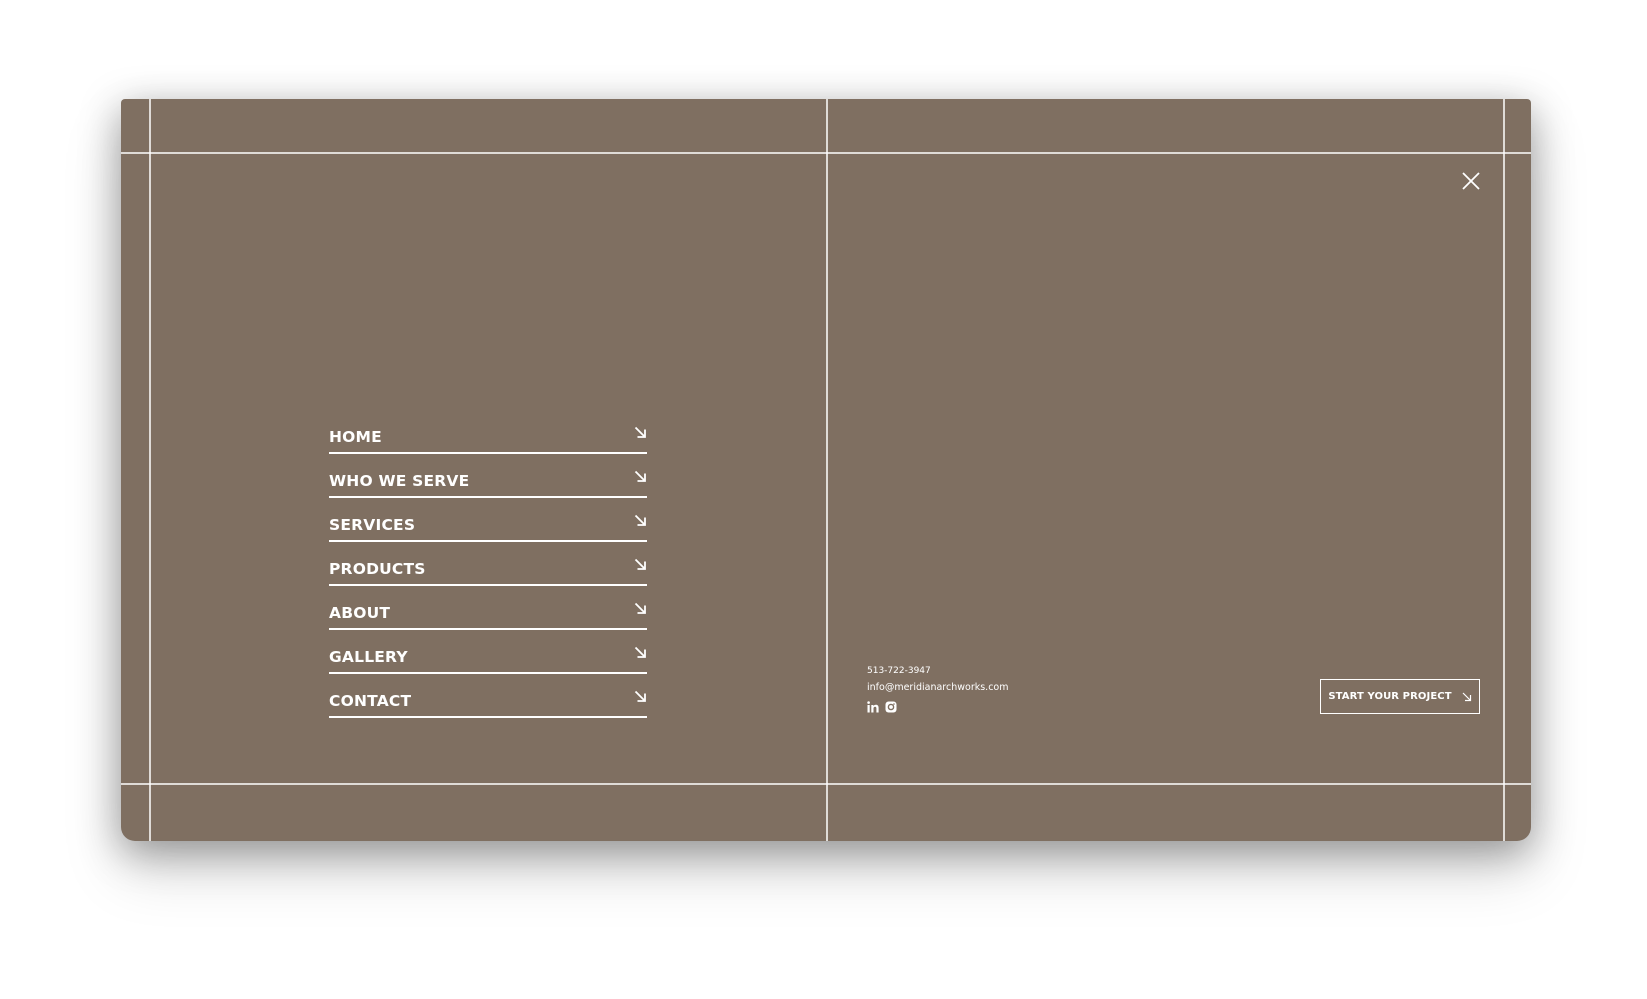 The height and width of the screenshot is (999, 1647). What do you see at coordinates (488, 697) in the screenshot?
I see `nav-item-contact: CONTACT` at bounding box center [488, 697].